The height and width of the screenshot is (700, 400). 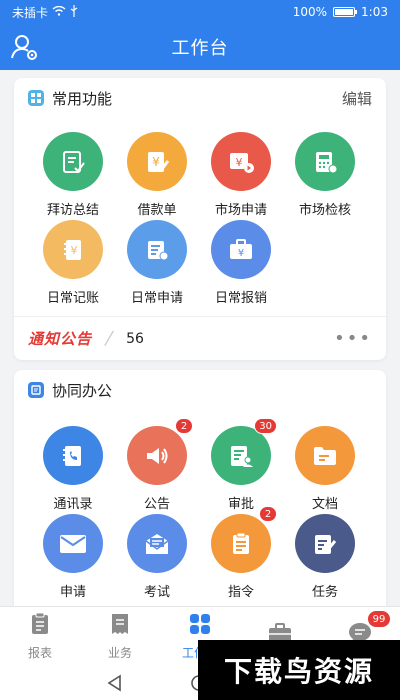 I want to click on section-title: 协同办公, so click(x=82, y=390).